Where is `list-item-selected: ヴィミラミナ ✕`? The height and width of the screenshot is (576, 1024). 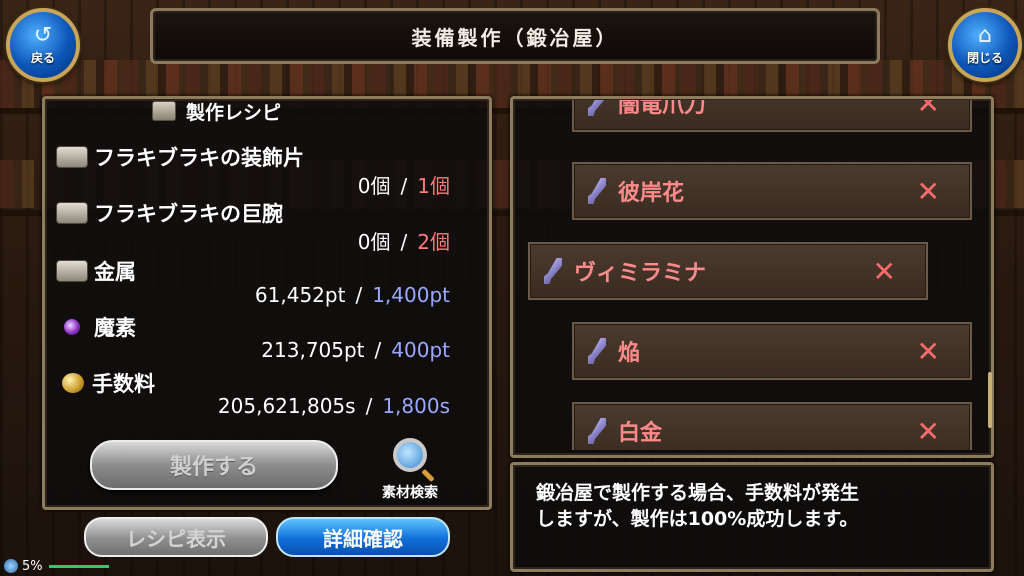 list-item-selected: ヴィミラミナ ✕ is located at coordinates (728, 271).